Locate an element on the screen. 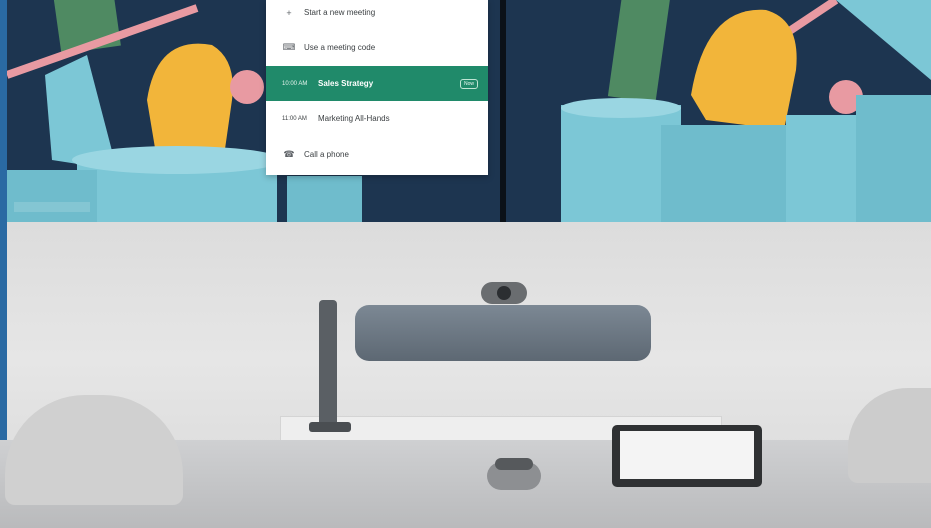 The width and height of the screenshot is (931, 528). meeting-sales-strategy-item: 10:00 AM Sales Strategy Now is located at coordinates (377, 83).